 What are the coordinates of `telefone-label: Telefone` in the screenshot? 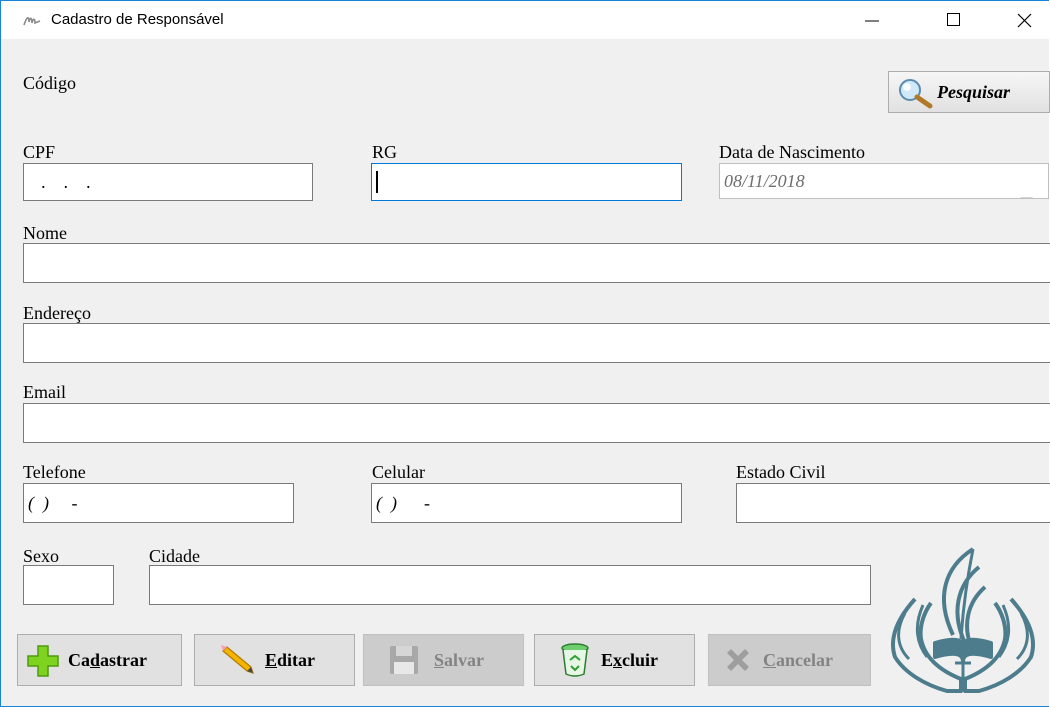 It's located at (54, 472).